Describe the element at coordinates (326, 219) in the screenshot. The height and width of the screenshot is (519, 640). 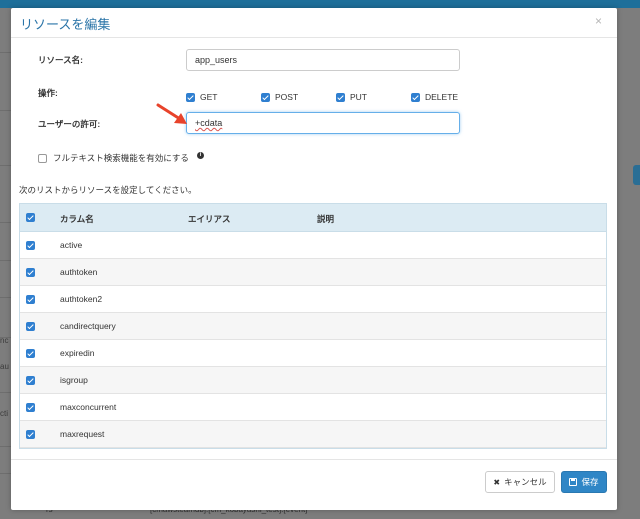
I see `column-header-description: 説明` at that location.